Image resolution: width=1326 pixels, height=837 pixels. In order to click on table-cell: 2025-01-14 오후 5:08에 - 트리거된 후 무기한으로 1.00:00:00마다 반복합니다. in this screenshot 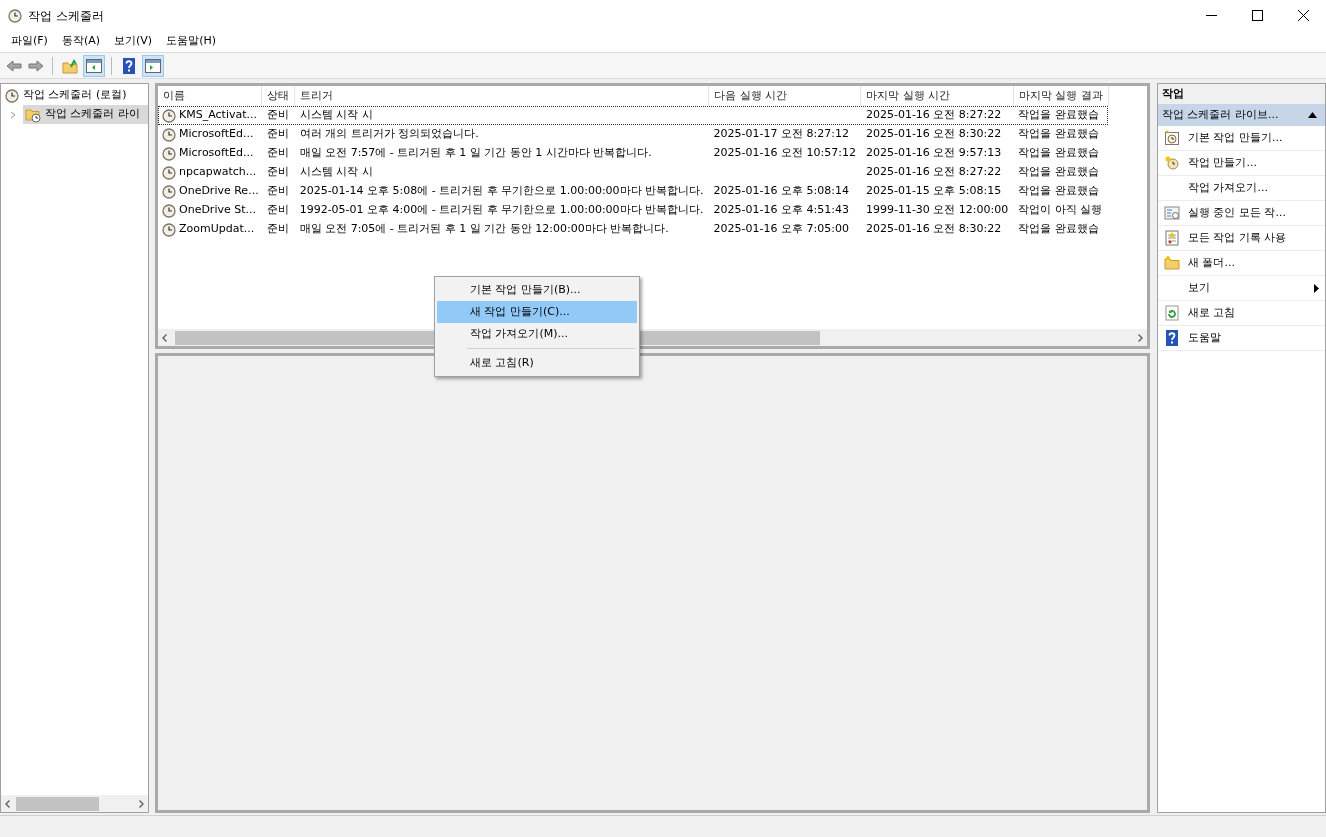, I will do `click(501, 191)`.